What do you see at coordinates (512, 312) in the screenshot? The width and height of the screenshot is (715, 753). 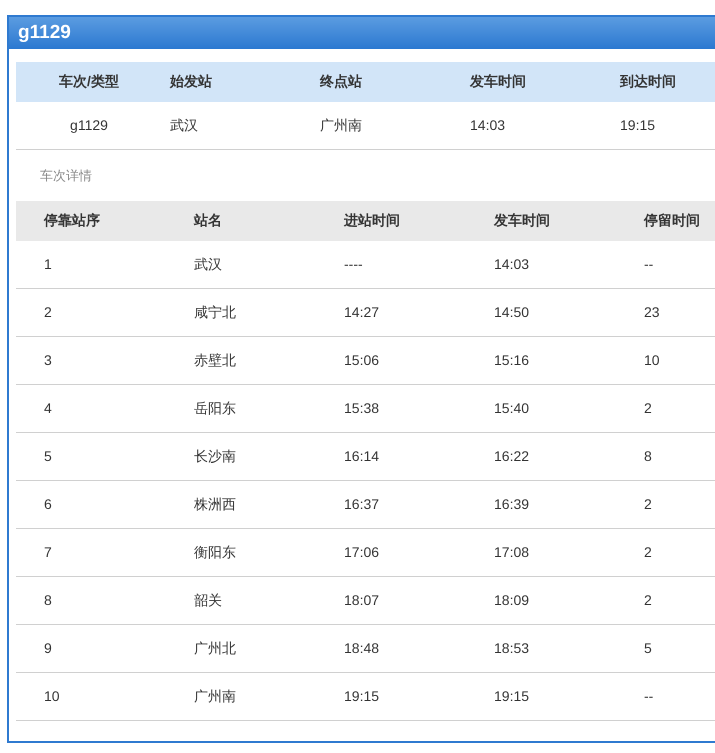 I see `table-cell: 14:50` at bounding box center [512, 312].